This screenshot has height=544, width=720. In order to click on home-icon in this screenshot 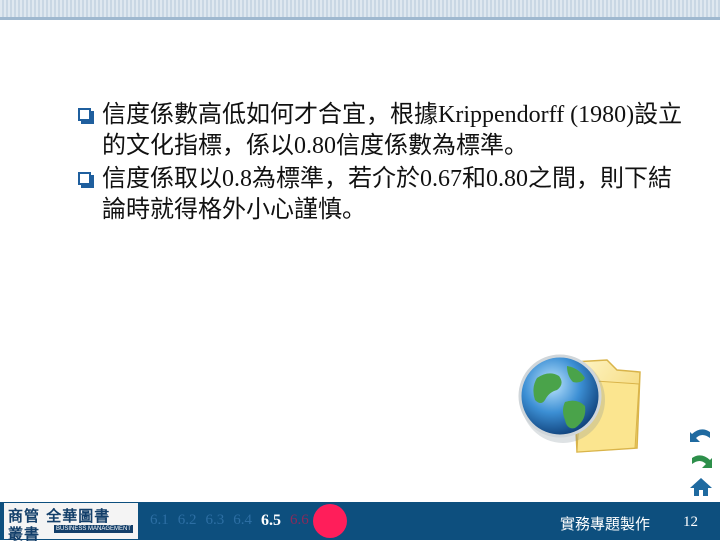, I will do `click(701, 487)`.